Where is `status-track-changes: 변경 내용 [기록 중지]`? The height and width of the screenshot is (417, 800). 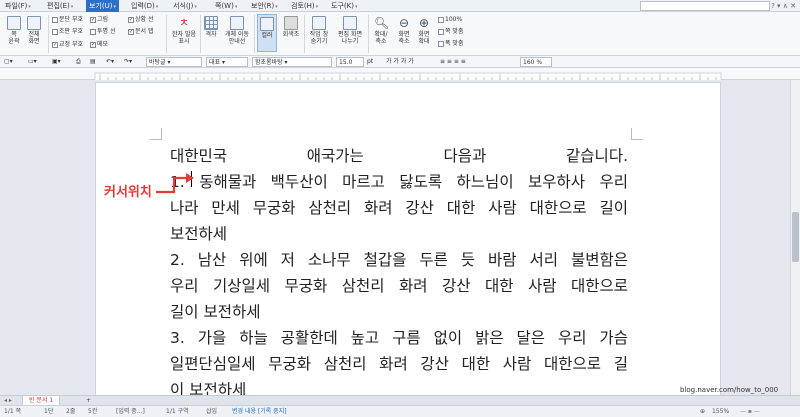 status-track-changes: 변경 내용 [기록 중지] is located at coordinates (259, 411).